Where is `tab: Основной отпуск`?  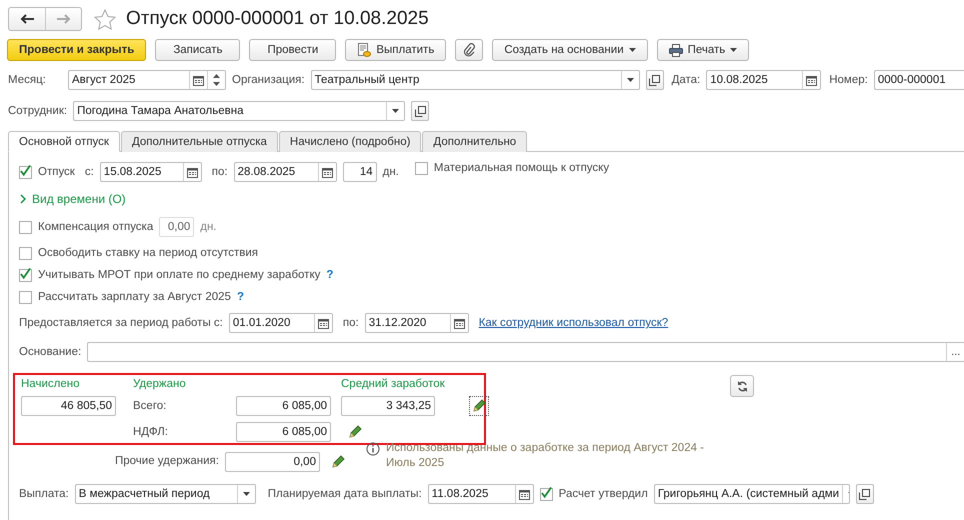 tab: Основной отпуск is located at coordinates (64, 141).